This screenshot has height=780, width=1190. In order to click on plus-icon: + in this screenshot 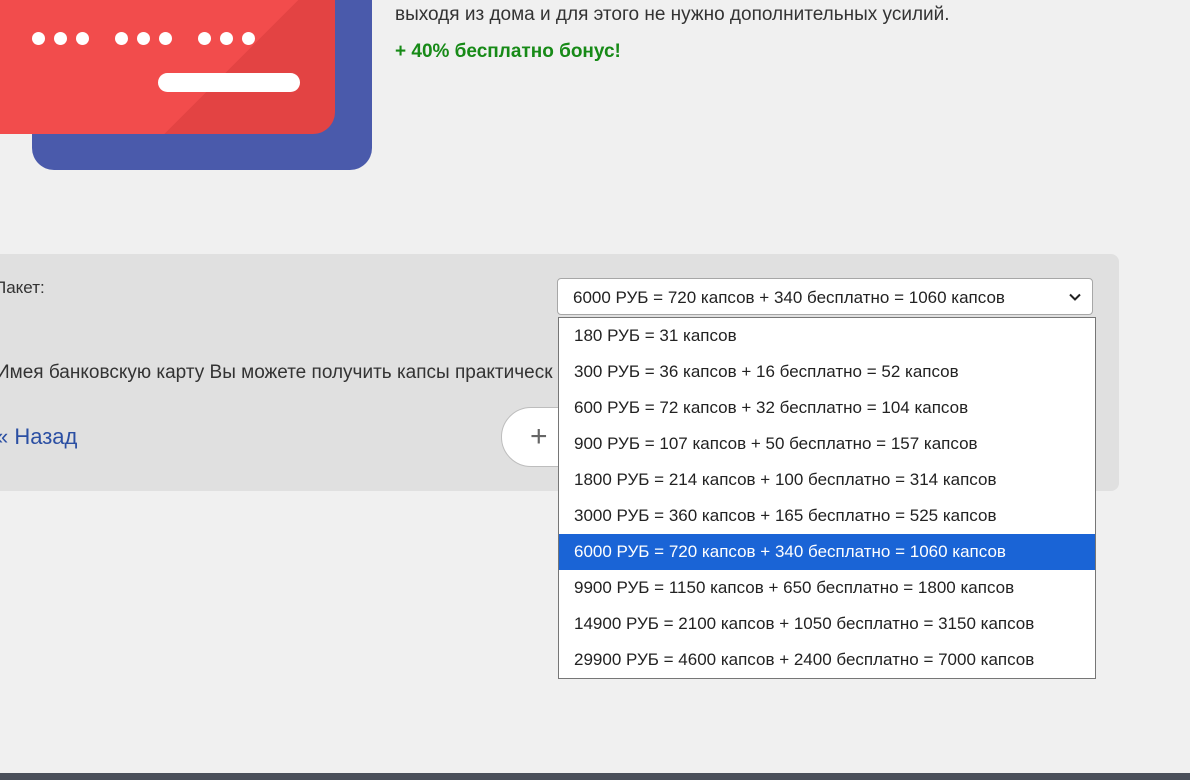, I will do `click(539, 436)`.